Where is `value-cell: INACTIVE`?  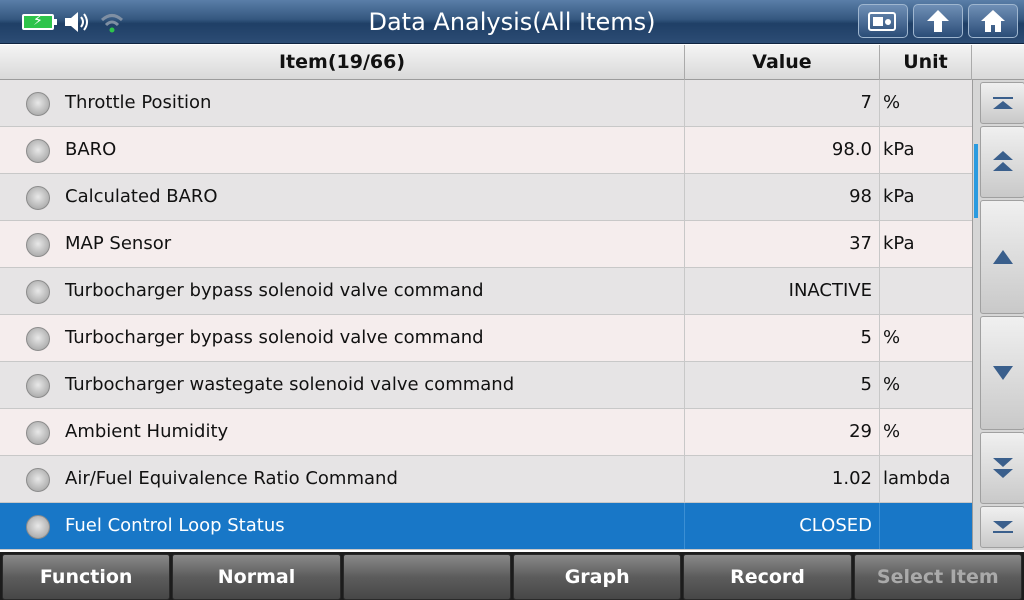 value-cell: INACTIVE is located at coordinates (782, 291).